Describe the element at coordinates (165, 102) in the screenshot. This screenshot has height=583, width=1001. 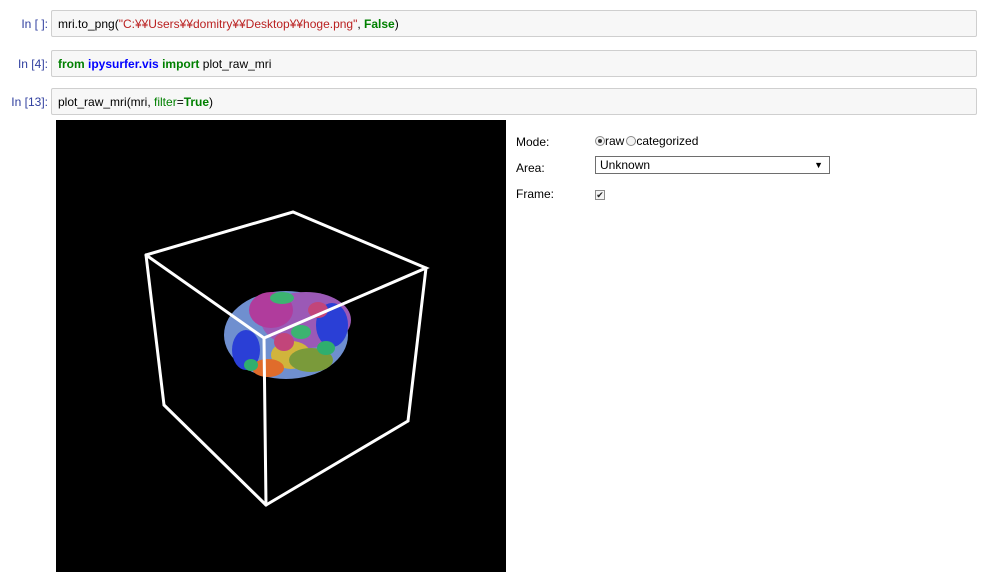
I see `code-kwarg: filter` at that location.